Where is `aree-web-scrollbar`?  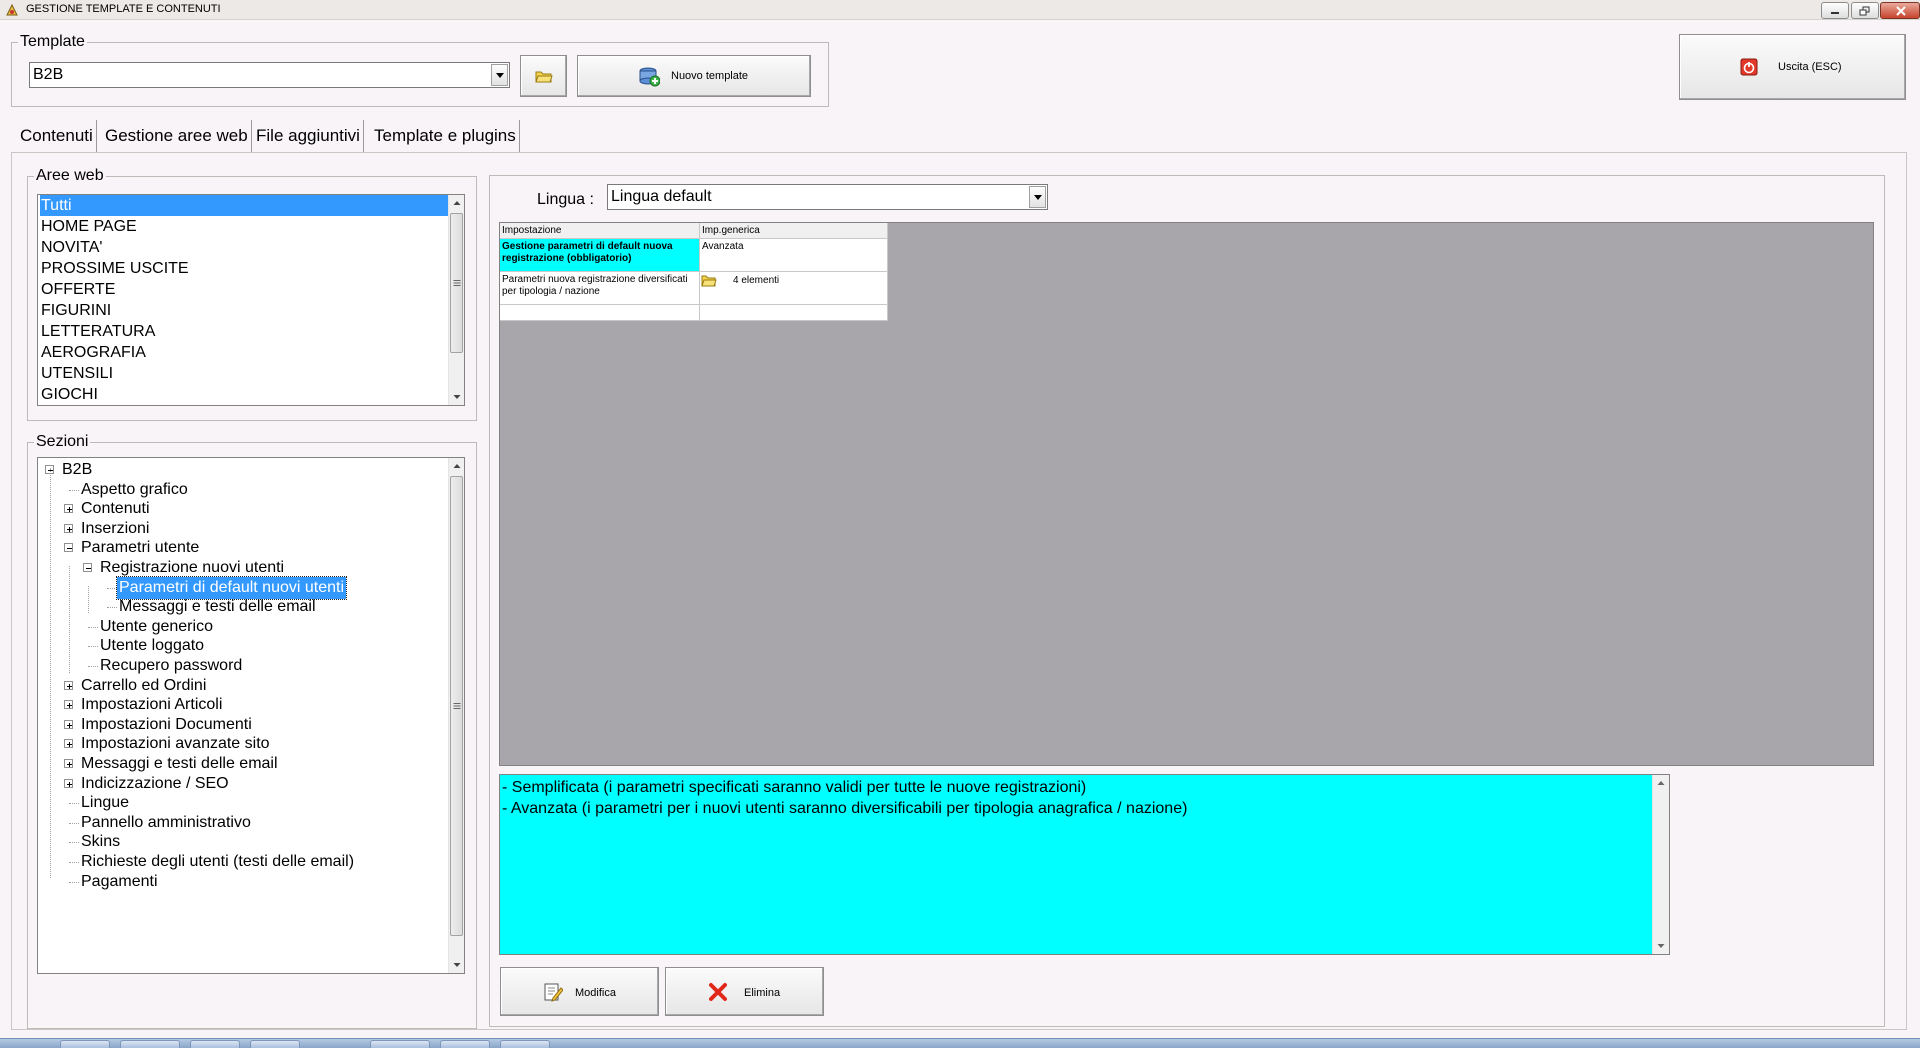 aree-web-scrollbar is located at coordinates (456, 300).